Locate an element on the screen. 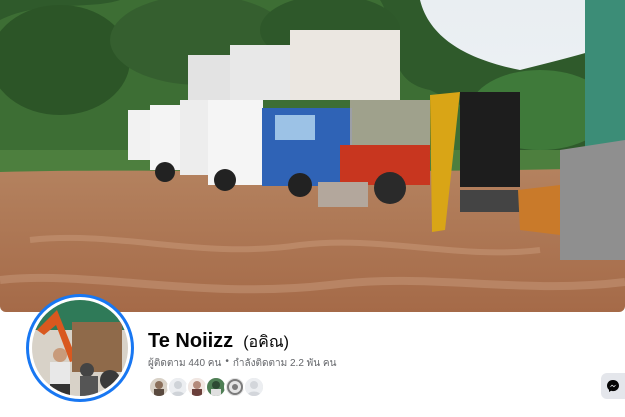 The height and width of the screenshot is (417, 625). message-button is located at coordinates (613, 386).